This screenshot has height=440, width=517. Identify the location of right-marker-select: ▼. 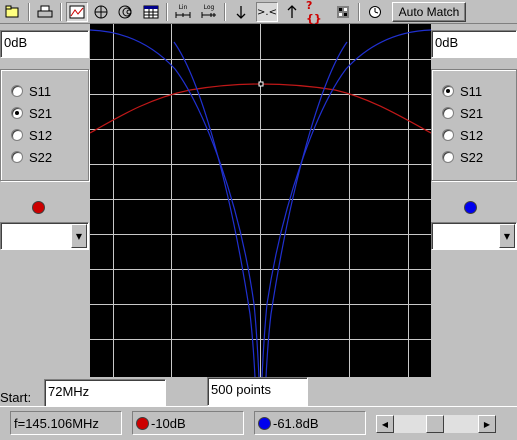
(474, 236).